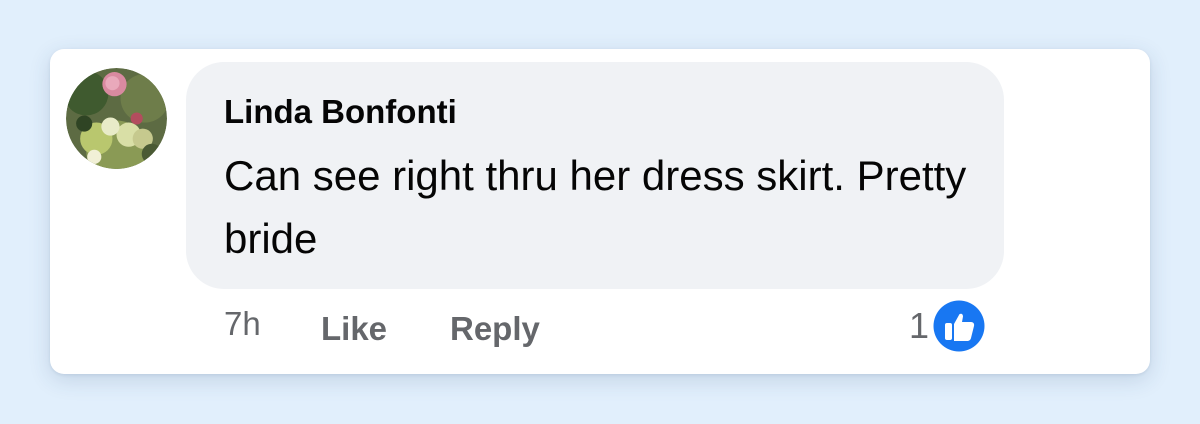  I want to click on avatar, so click(116, 118).